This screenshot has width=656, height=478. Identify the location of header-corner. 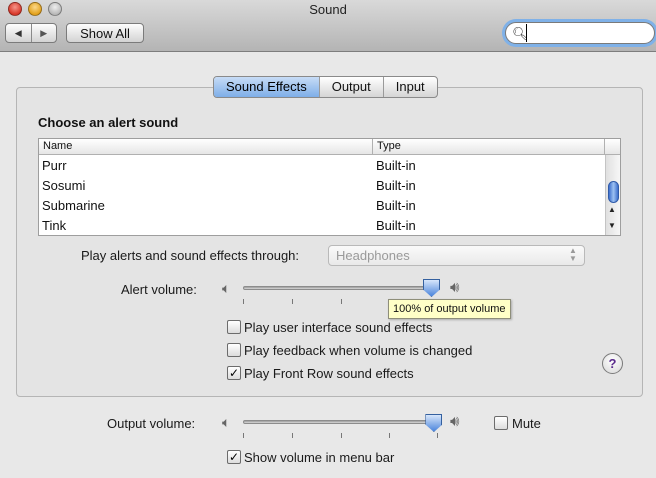
(604, 147).